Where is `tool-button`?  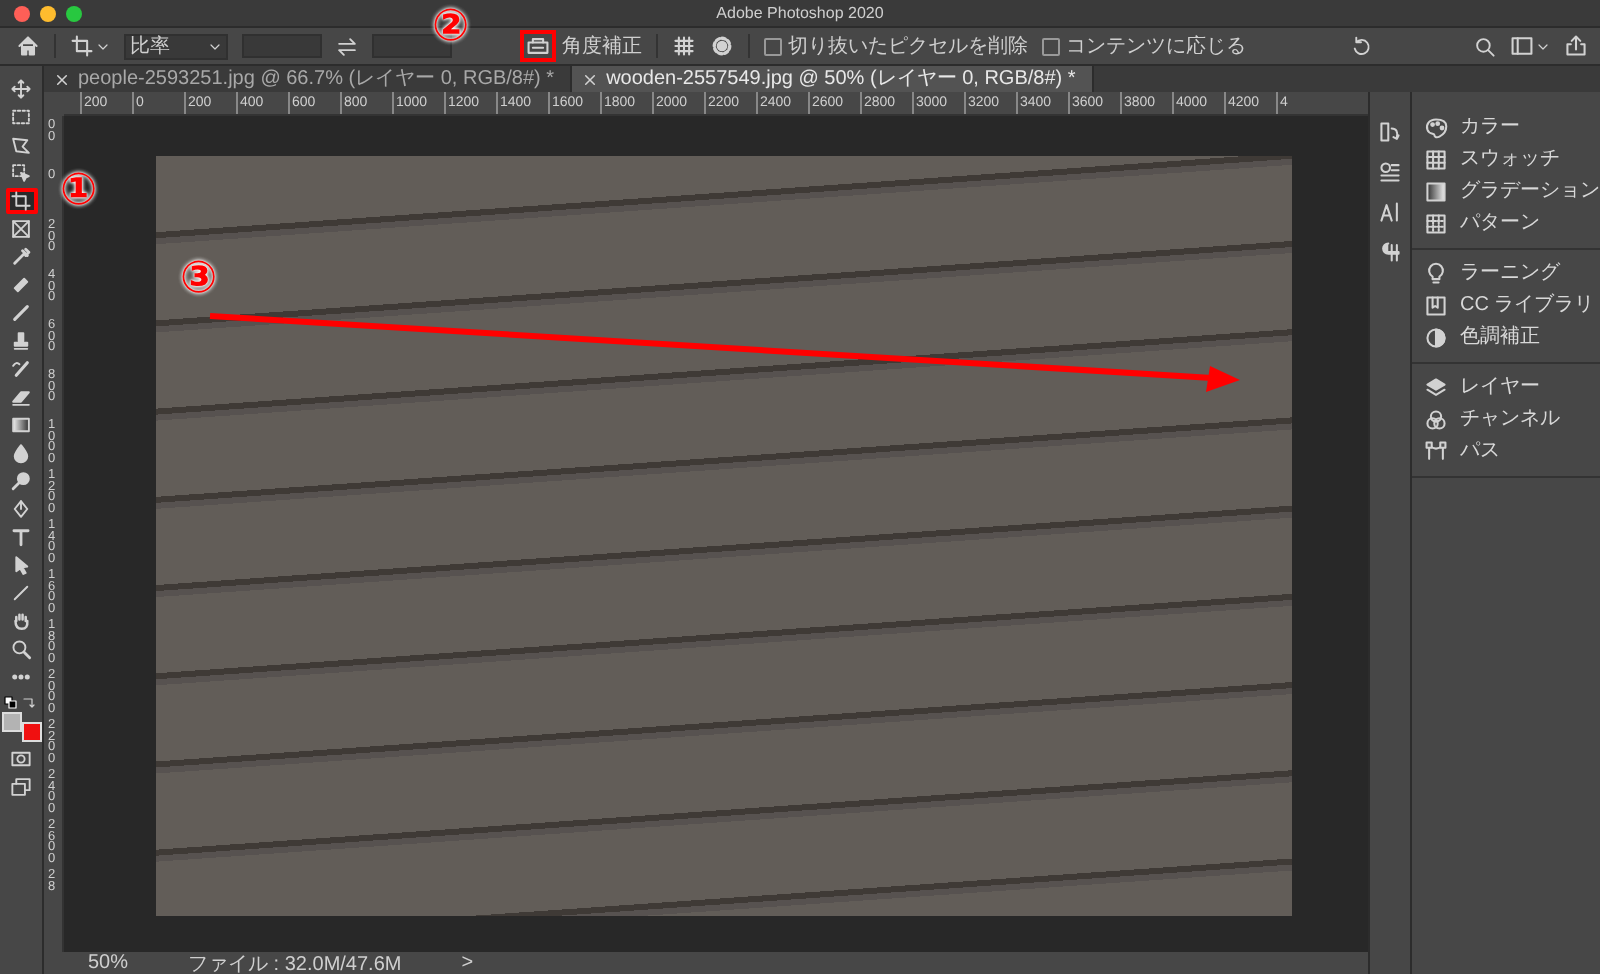 tool-button is located at coordinates (21, 201).